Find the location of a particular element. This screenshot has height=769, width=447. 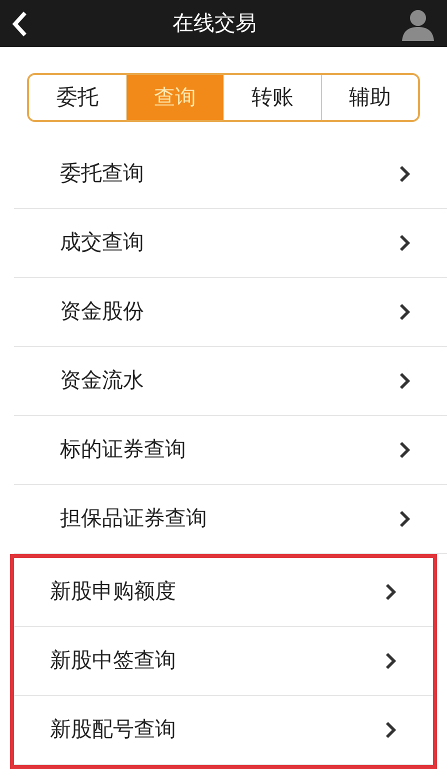

menu-item: 成交查询 is located at coordinates (230, 243).